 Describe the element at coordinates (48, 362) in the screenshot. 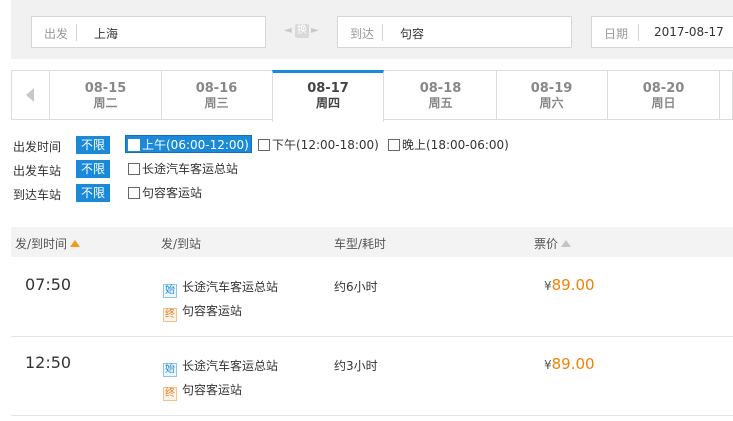

I see `depart-time: 12:50` at that location.